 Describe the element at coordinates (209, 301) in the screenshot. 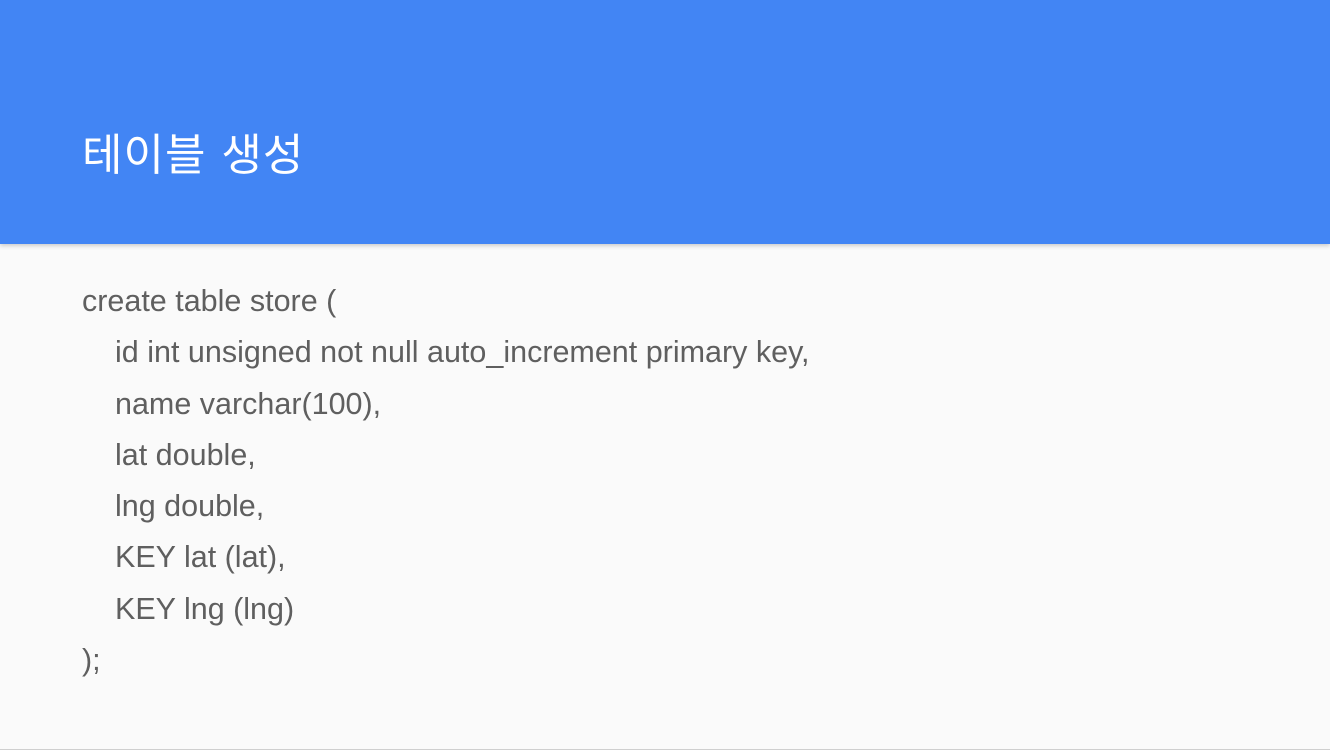

I see `code-line-create-table: create table store (` at that location.